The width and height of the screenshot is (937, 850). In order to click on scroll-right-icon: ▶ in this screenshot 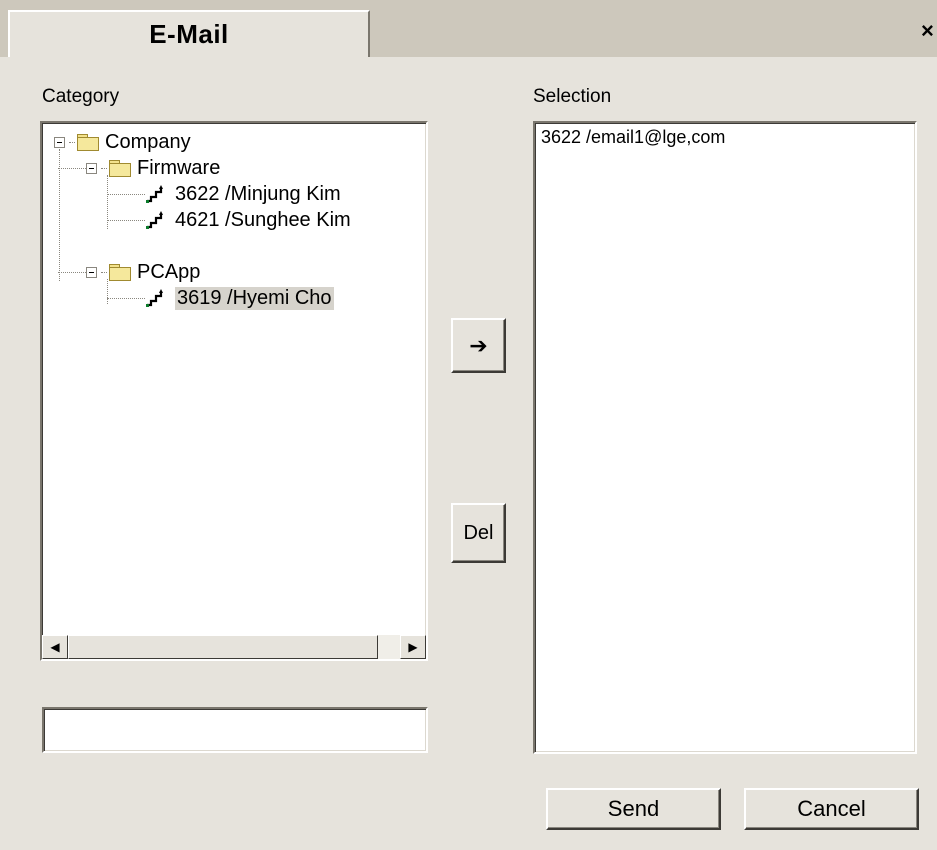, I will do `click(413, 647)`.